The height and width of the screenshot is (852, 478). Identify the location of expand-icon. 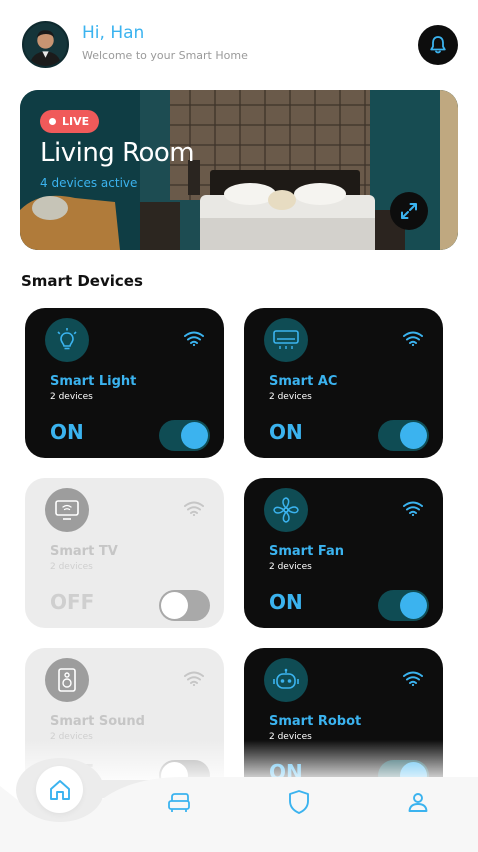
(409, 211).